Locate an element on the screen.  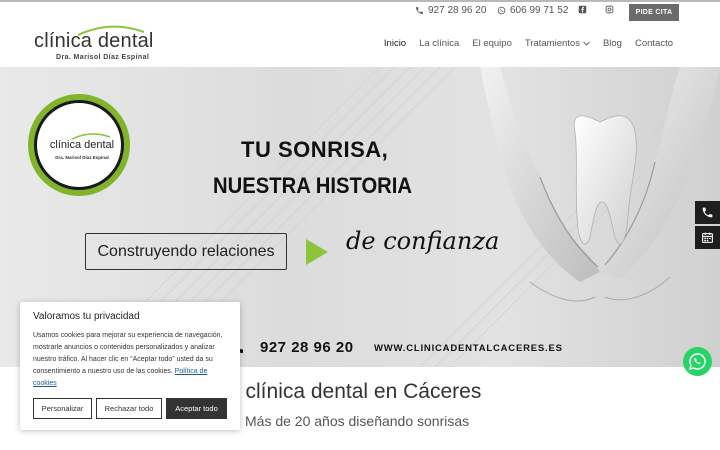
cookie-customize-button: Personalizar is located at coordinates (62, 408).